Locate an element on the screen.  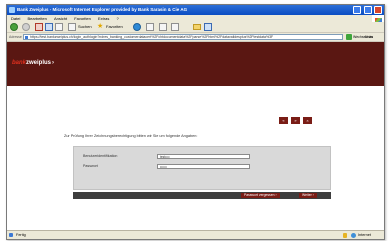
favorites-icon: ★ is located at coordinates (100, 27).